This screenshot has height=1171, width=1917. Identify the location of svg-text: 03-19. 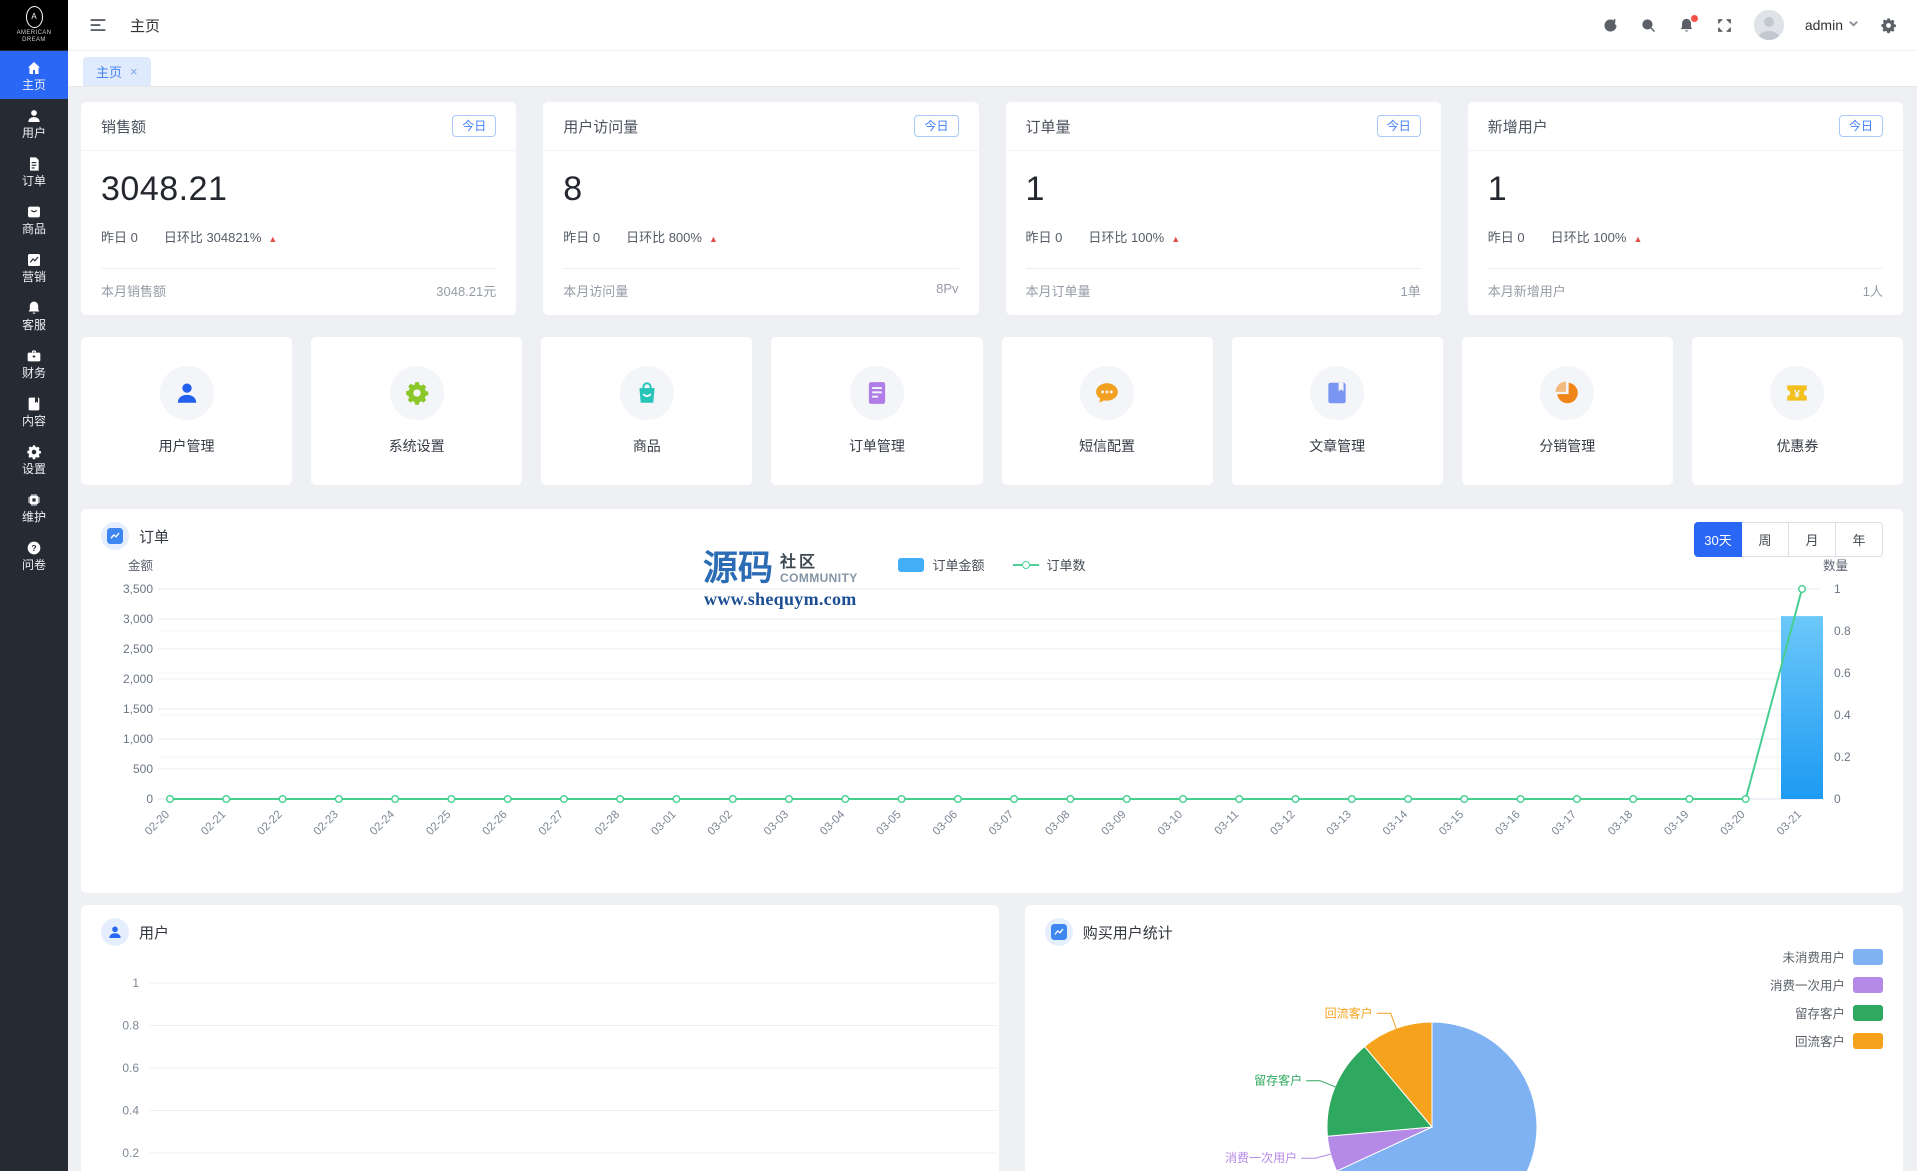
(1676, 823).